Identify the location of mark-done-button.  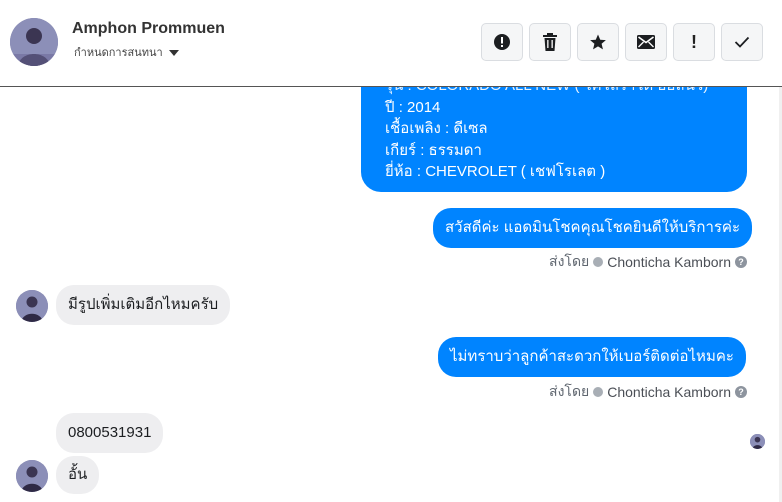
(742, 42).